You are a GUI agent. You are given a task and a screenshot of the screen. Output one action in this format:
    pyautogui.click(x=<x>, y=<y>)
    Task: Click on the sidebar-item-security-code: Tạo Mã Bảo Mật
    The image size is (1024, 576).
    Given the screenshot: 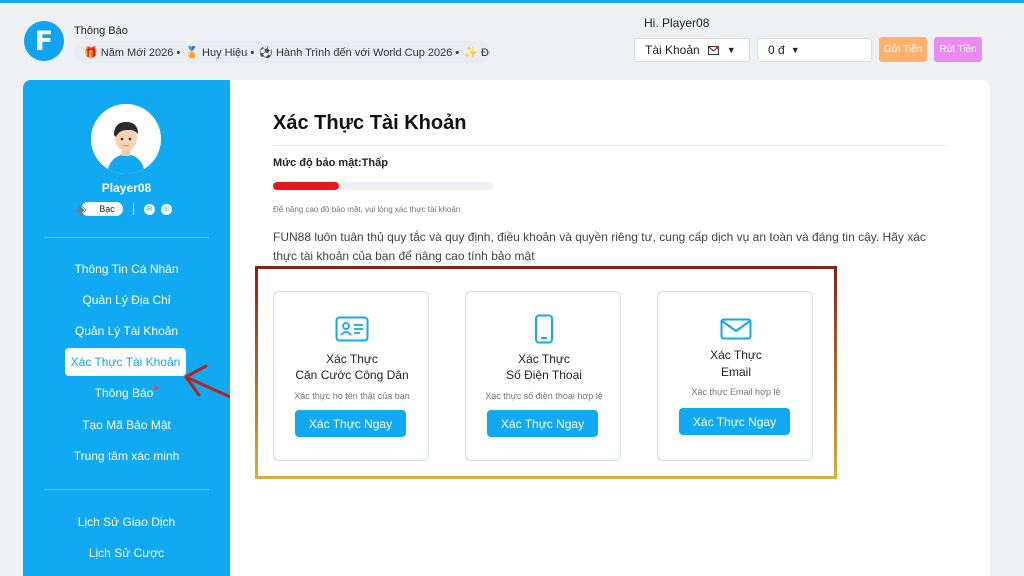 What is the action you would take?
    pyautogui.click(x=126, y=425)
    